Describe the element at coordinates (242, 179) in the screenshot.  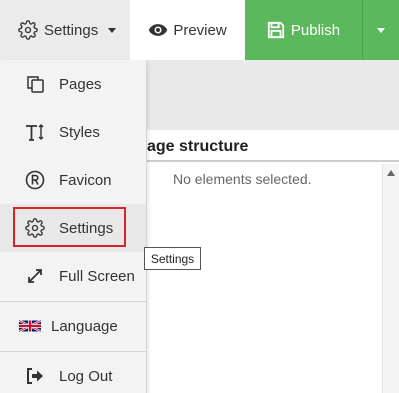
I see `empty-state-text: No elements selected.` at that location.